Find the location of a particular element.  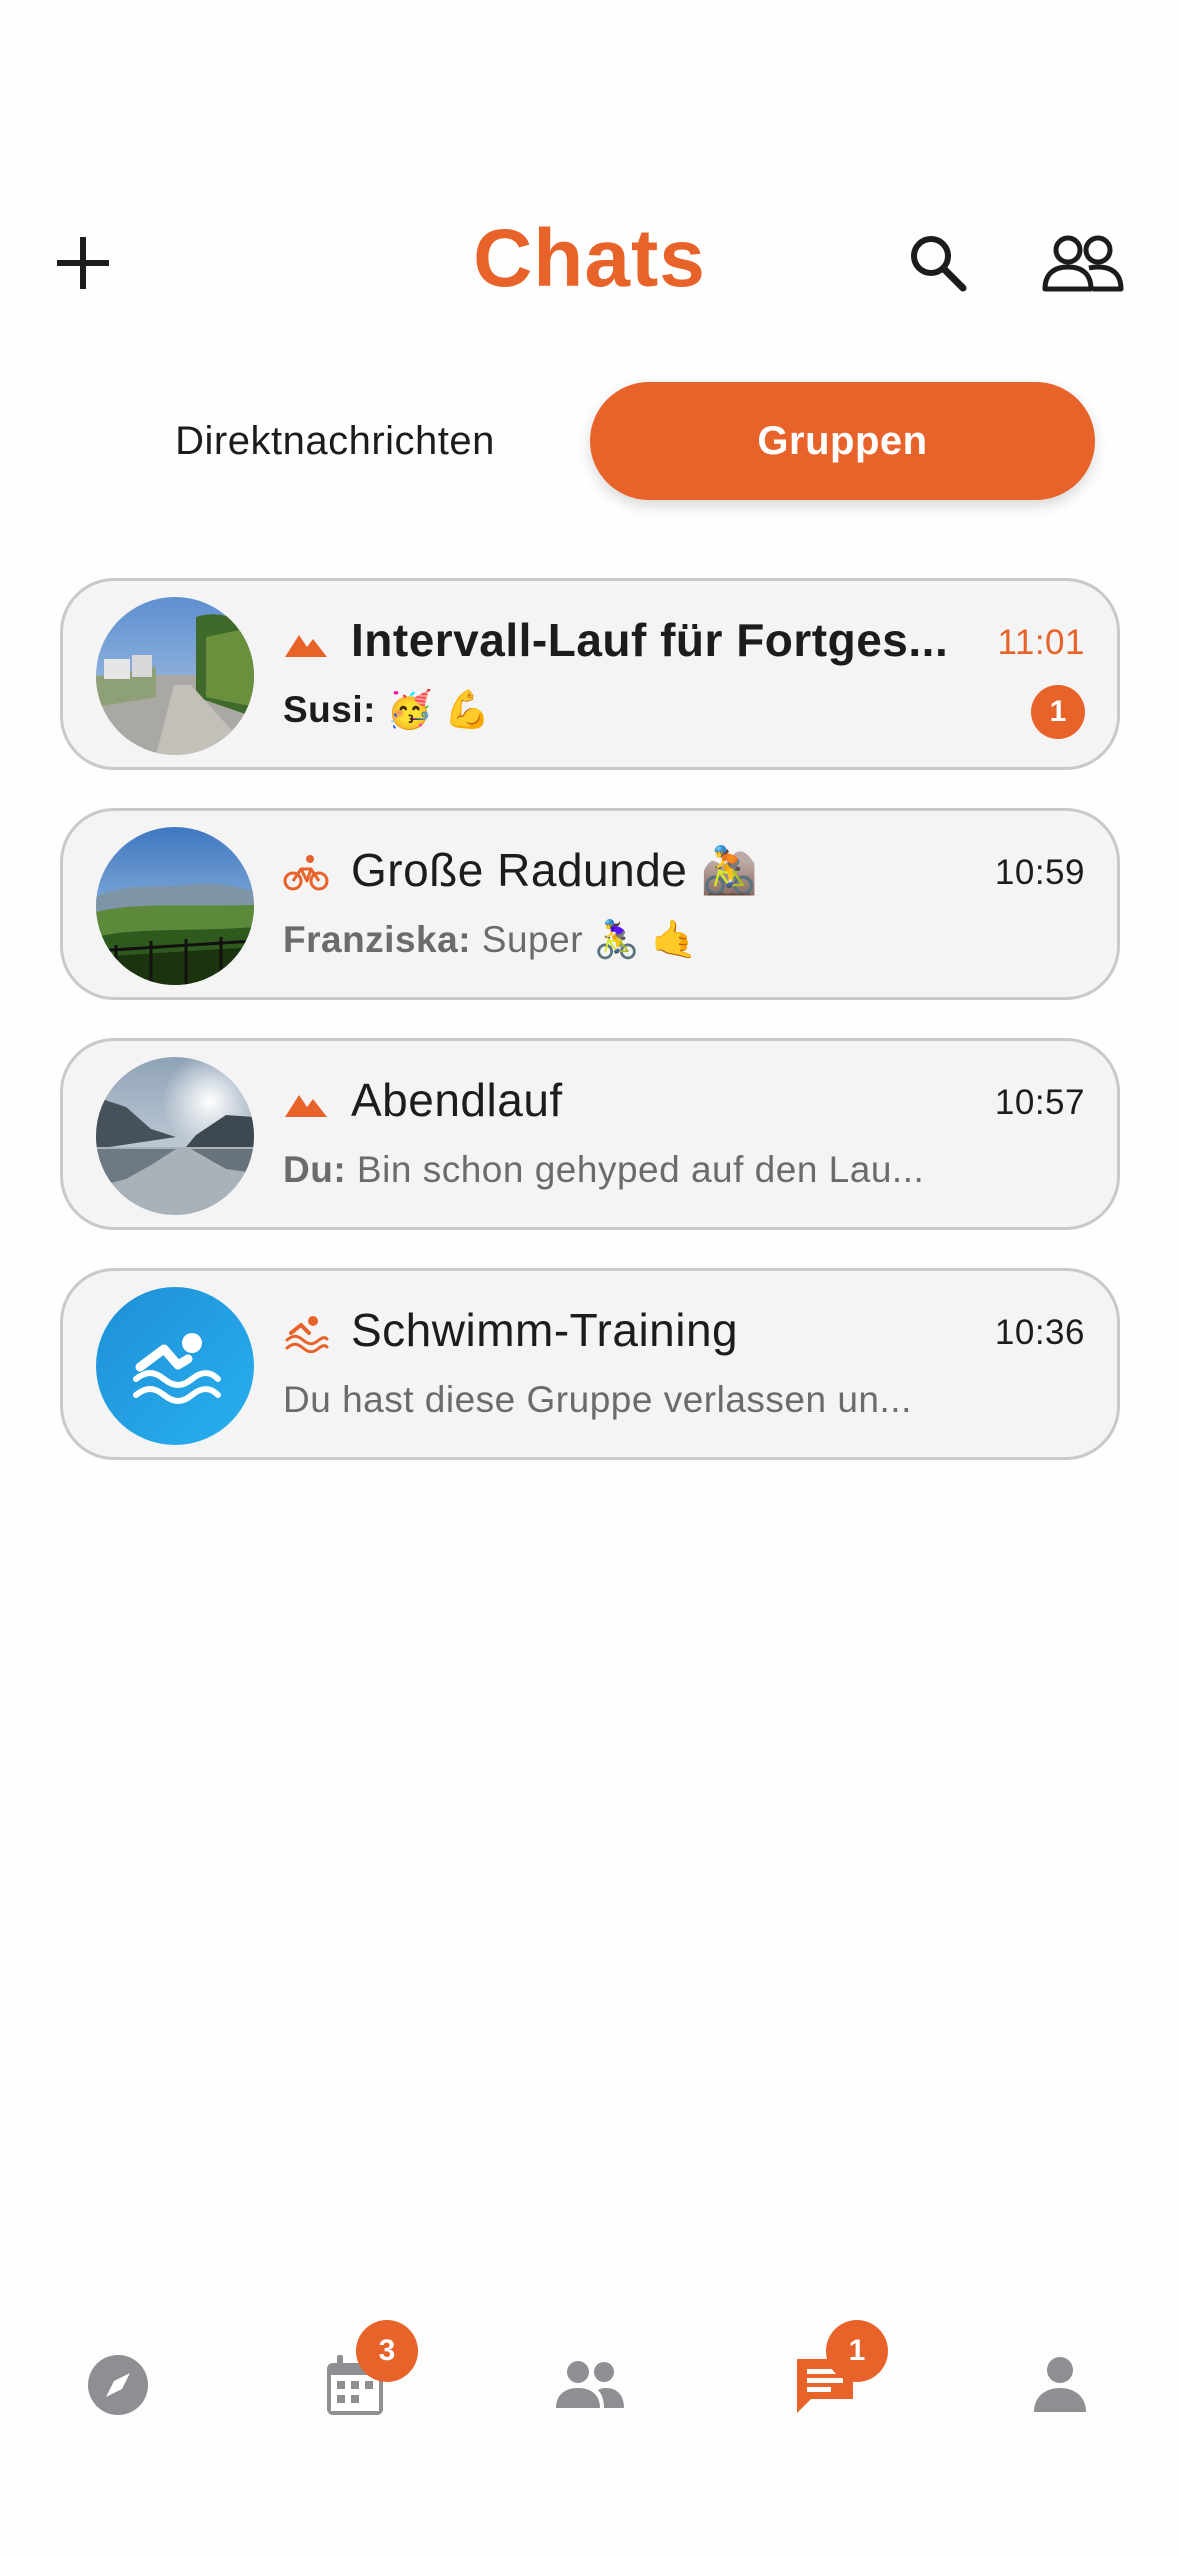

nav-calendar: 3 is located at coordinates (359, 2380).